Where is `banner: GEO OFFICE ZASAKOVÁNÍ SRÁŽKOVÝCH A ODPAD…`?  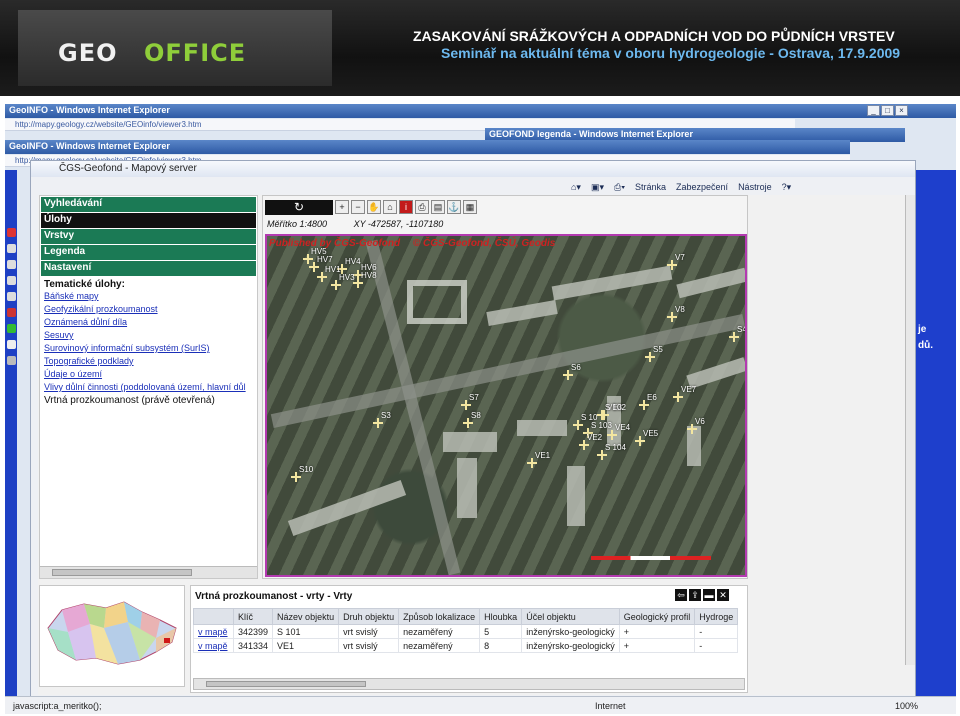
banner: GEO OFFICE ZASAKOVÁNÍ SRÁŽKOVÝCH A ODPAD… is located at coordinates (480, 48).